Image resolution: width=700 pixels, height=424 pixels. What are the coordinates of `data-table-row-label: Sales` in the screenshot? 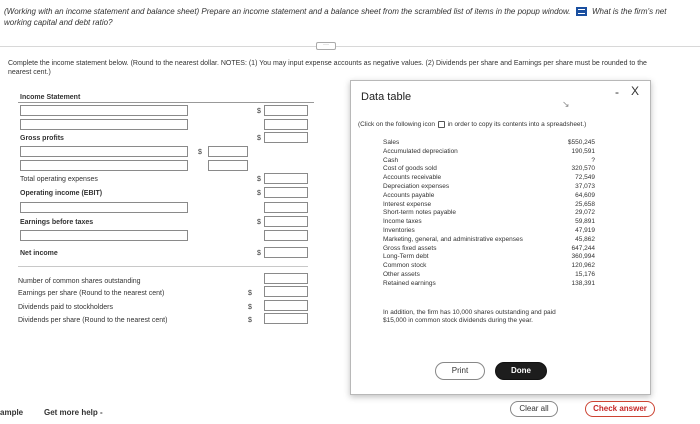 It's located at (391, 142).